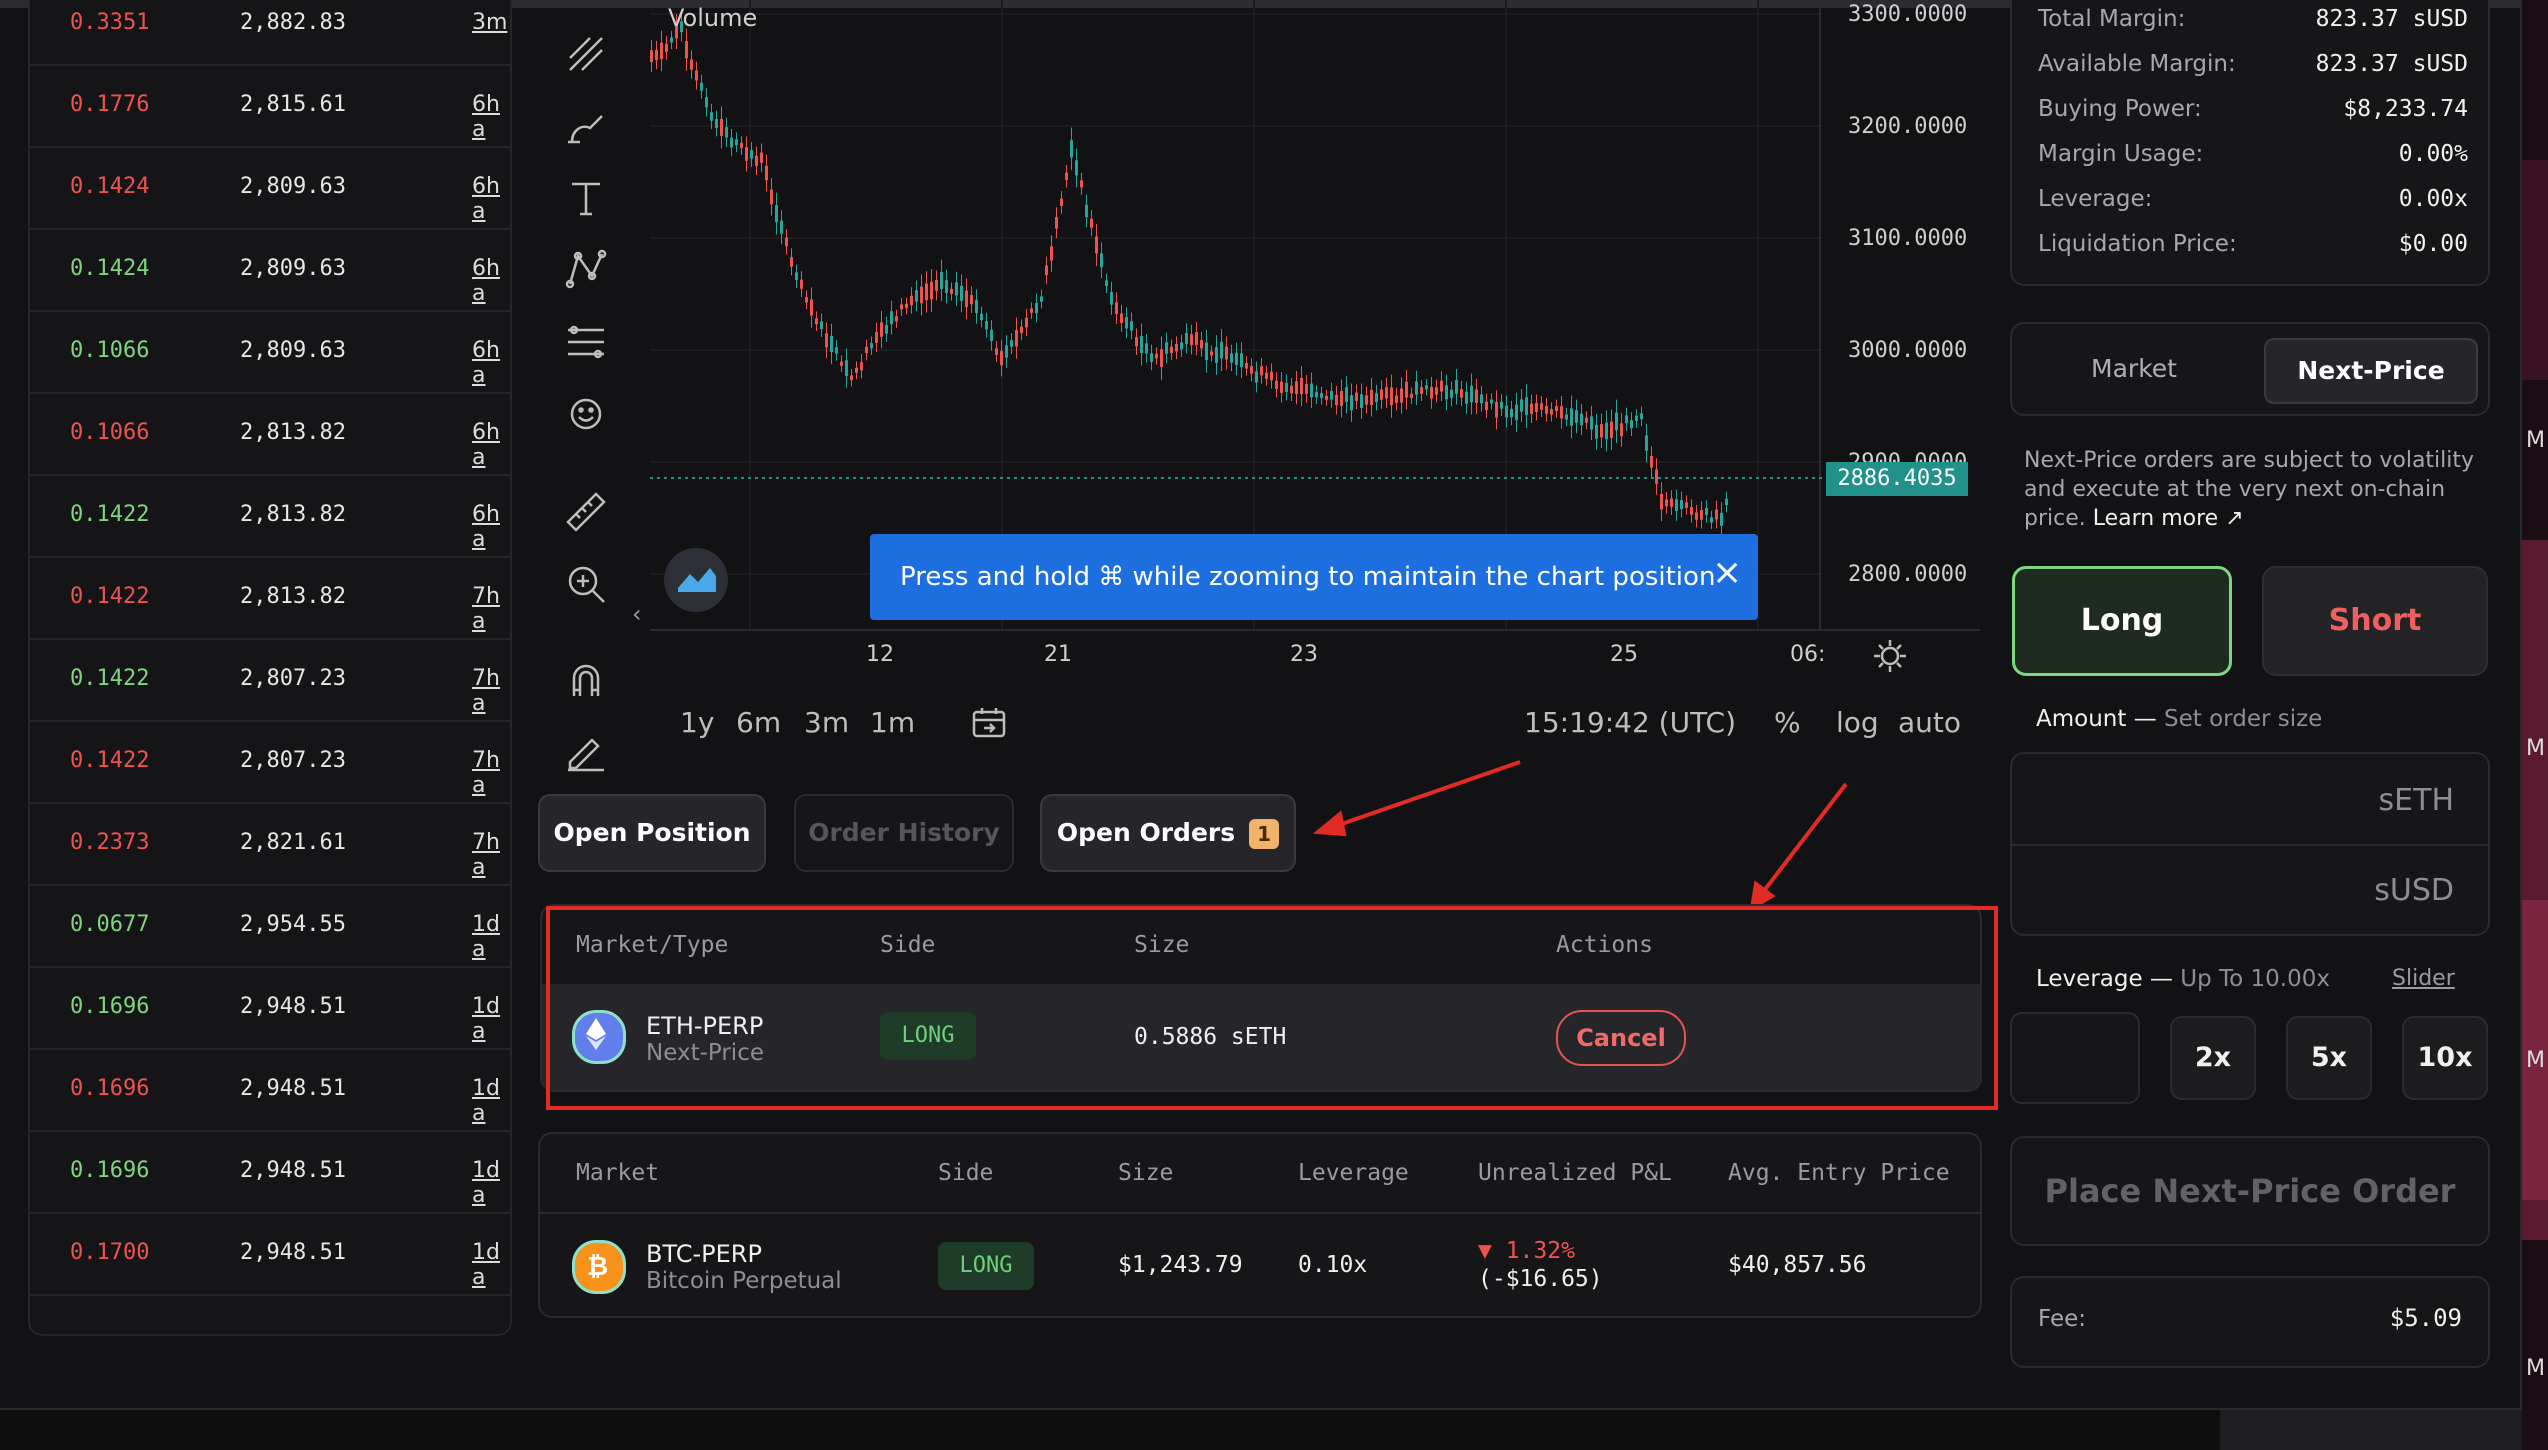  Describe the element at coordinates (1890, 656) in the screenshot. I see `chart-settings-icon` at that location.